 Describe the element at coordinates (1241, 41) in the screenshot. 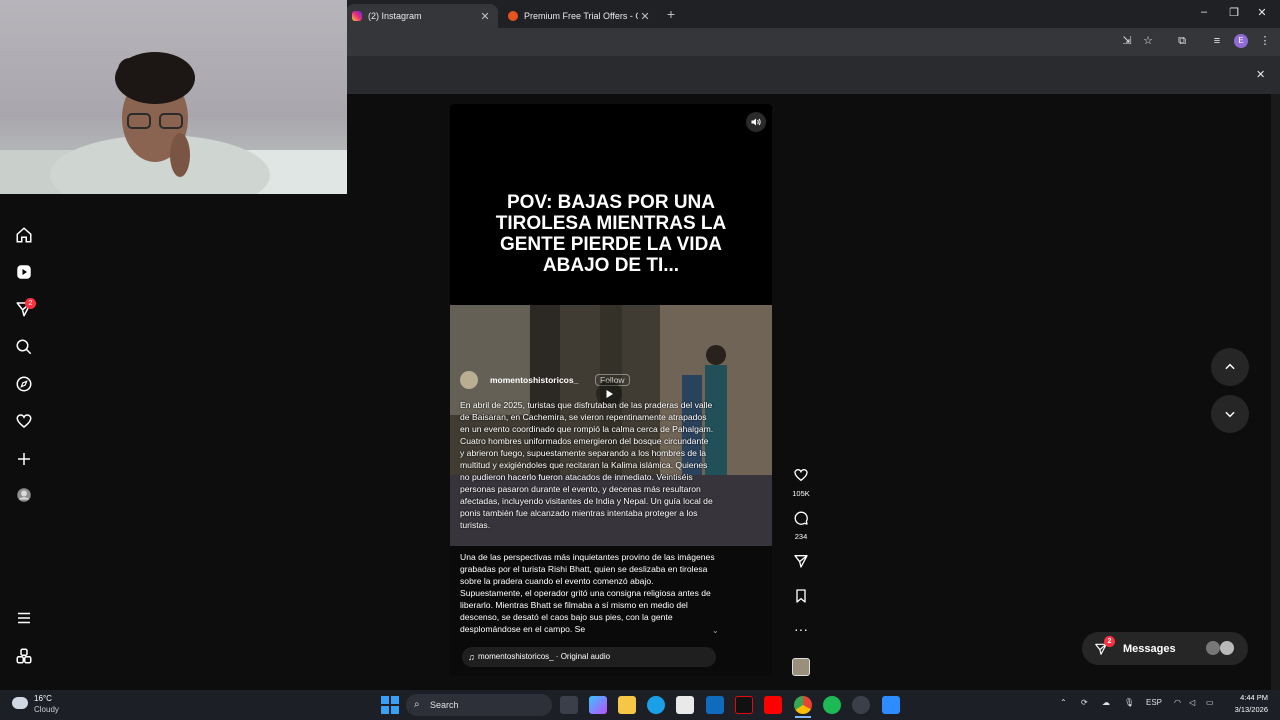

I see `profile-avatar-icon: E` at that location.